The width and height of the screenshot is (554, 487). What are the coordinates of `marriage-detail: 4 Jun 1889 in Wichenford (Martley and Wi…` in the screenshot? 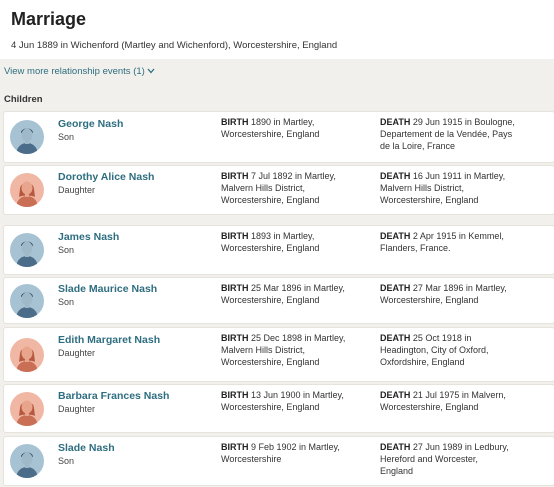 It's located at (174, 45).